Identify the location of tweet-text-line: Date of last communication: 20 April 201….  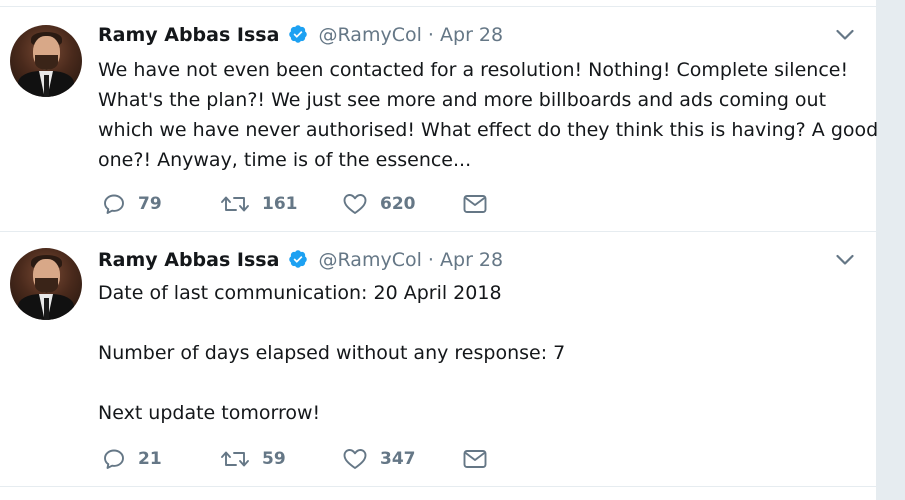
(300, 293).